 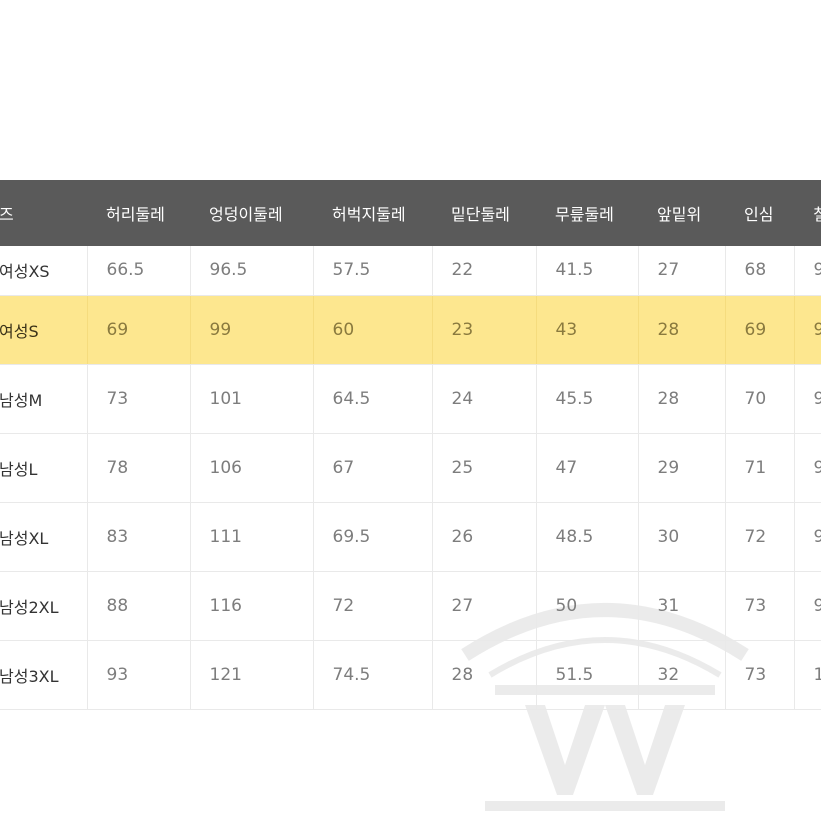 I want to click on table-row: 남성XL8311169.52648.530729, so click(x=410, y=537).